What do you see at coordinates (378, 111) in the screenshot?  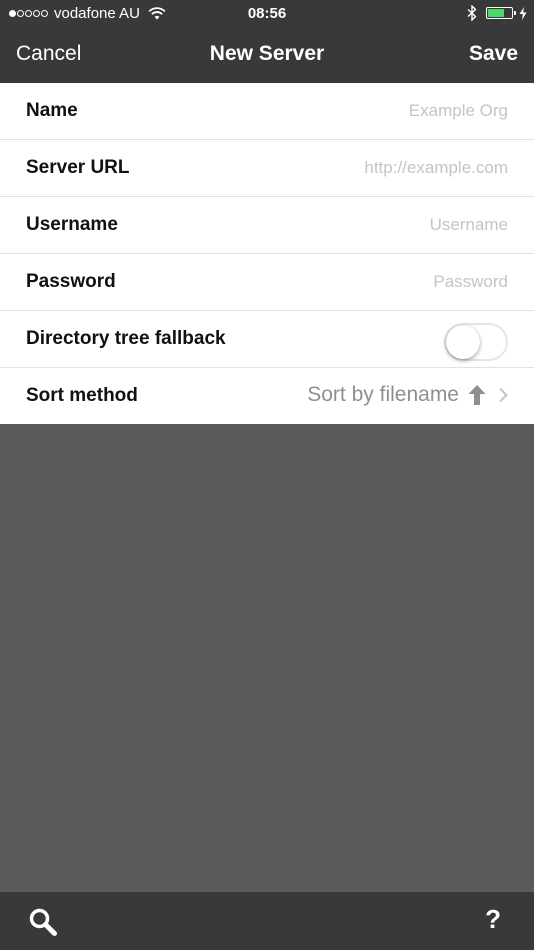 I see `name-field` at bounding box center [378, 111].